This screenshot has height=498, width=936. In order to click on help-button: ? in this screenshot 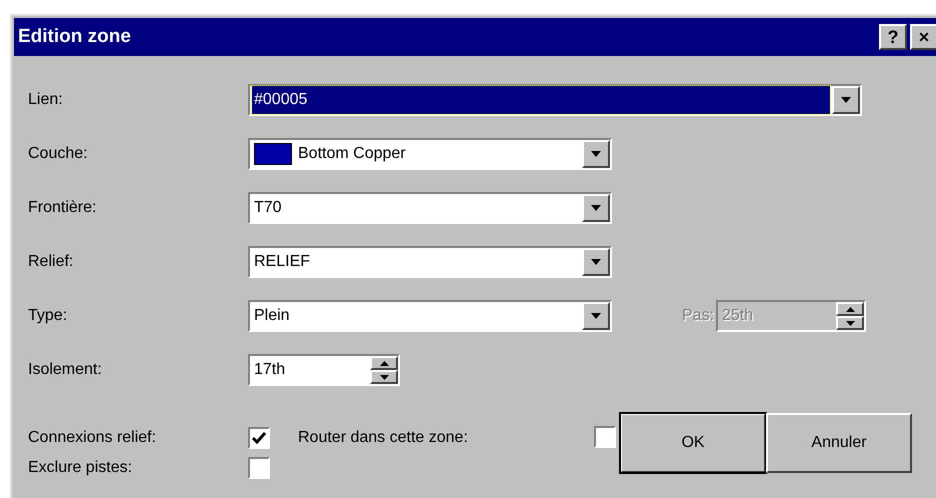, I will do `click(893, 37)`.